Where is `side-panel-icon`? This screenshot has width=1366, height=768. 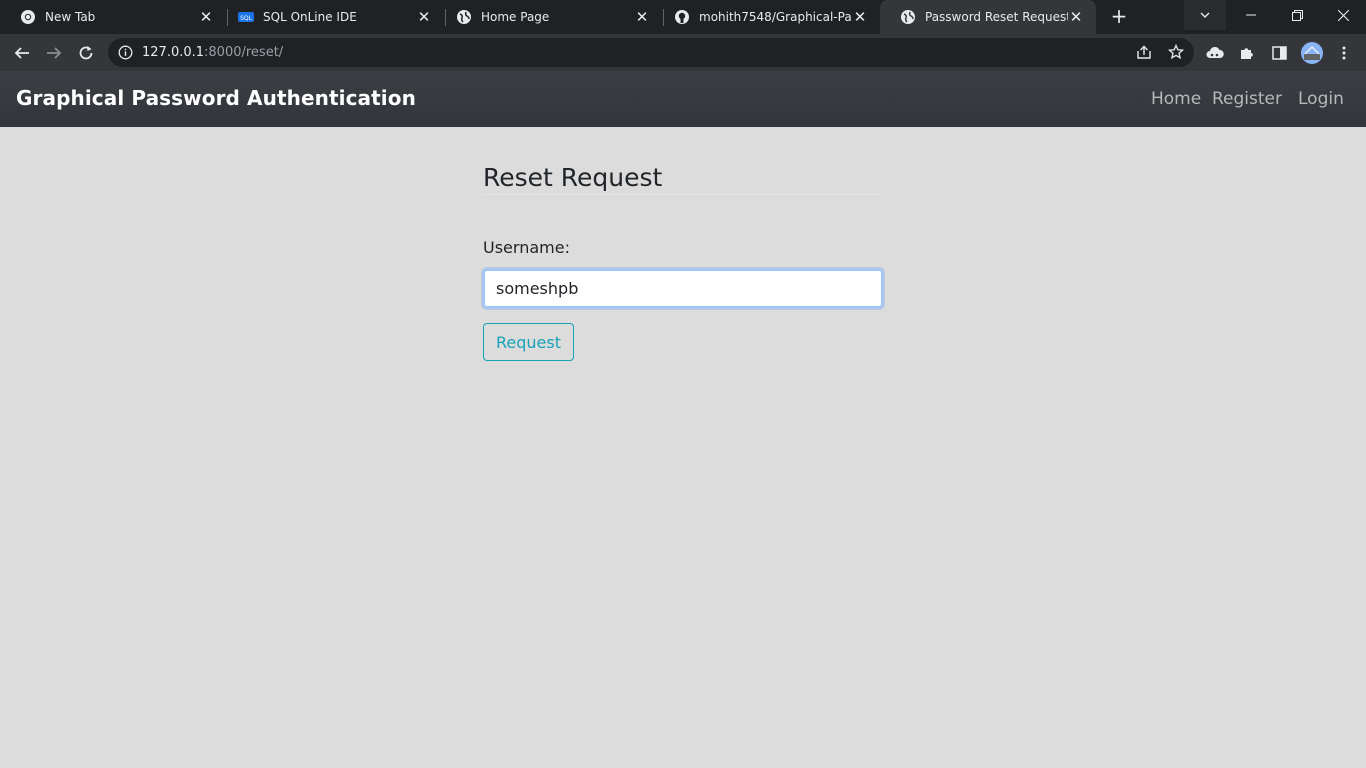 side-panel-icon is located at coordinates (1279, 53).